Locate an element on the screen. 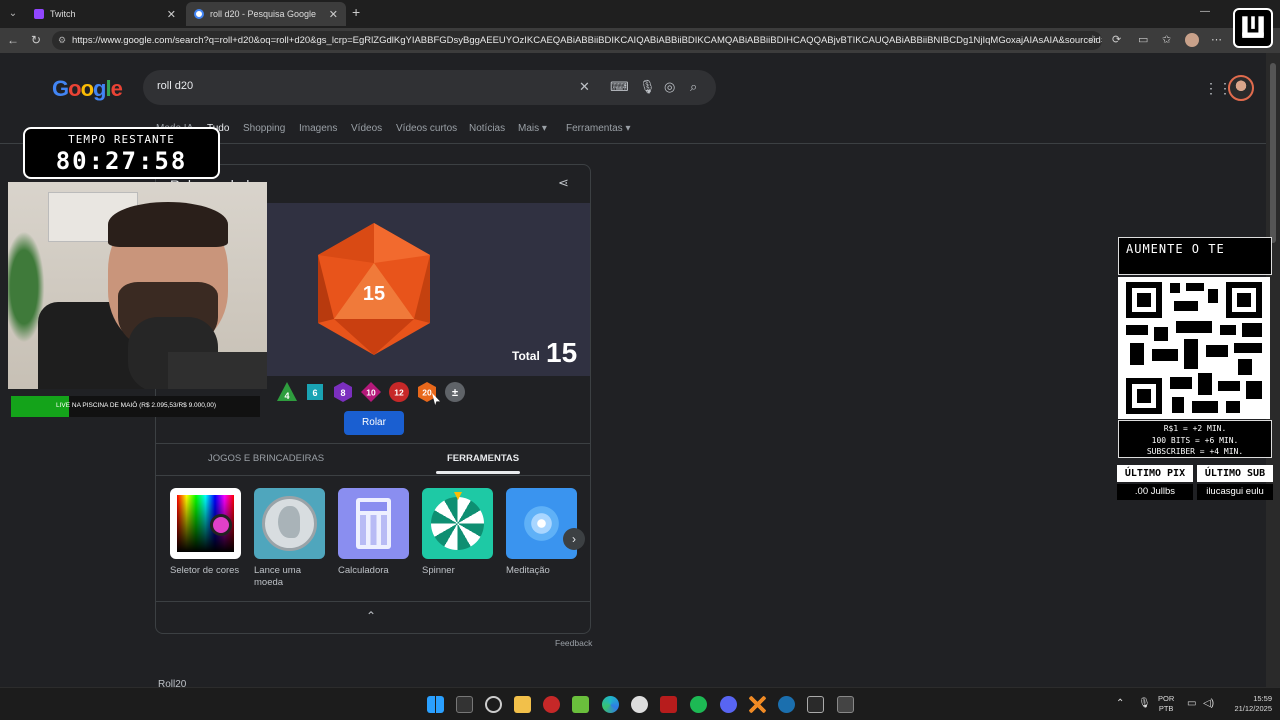 This screenshot has width=1280, height=720. clear-search-icon: ✕ is located at coordinates (584, 87).